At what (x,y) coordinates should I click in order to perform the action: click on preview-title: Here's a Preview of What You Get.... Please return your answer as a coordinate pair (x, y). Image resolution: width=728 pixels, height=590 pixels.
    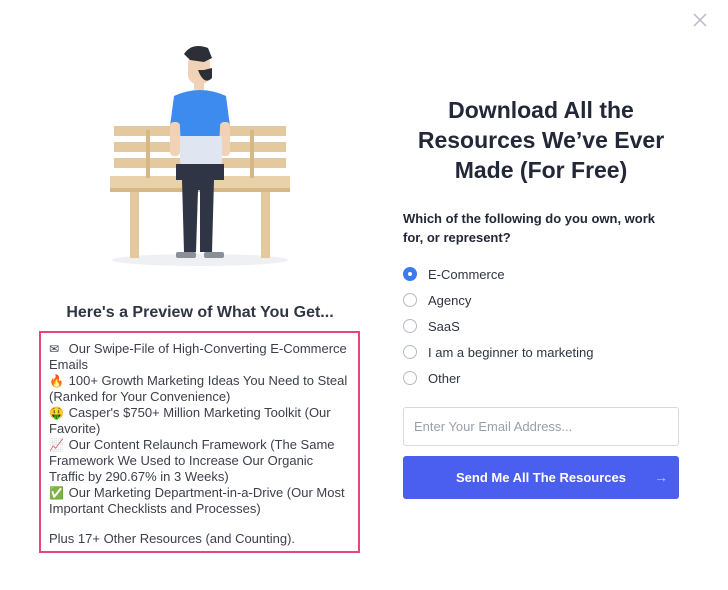
    Looking at the image, I should click on (200, 312).